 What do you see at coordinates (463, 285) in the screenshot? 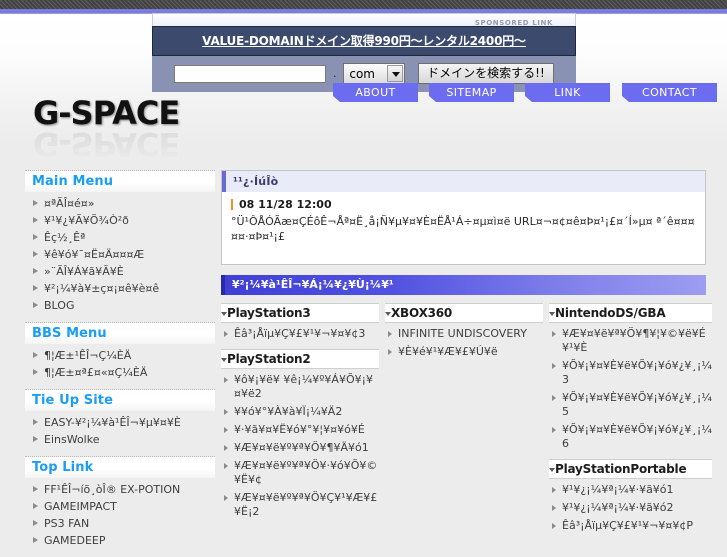
I see `section-title-bar: ¥²¡¼¥à¹ÊÎ¬¥Á¡¼¥¿¥Ù¡¼¥¹` at bounding box center [463, 285].